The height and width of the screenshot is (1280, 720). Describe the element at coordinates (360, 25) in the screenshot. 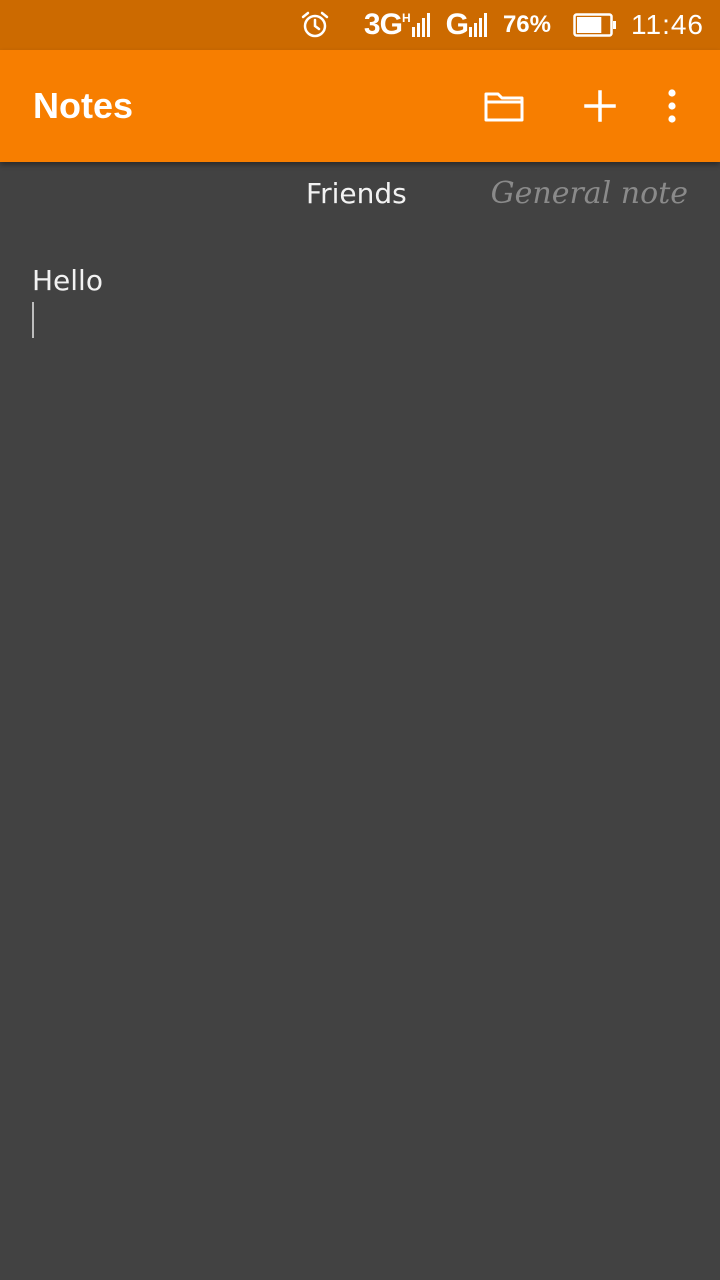

I see `status-bar: 3G H G 76% 11:46` at that location.